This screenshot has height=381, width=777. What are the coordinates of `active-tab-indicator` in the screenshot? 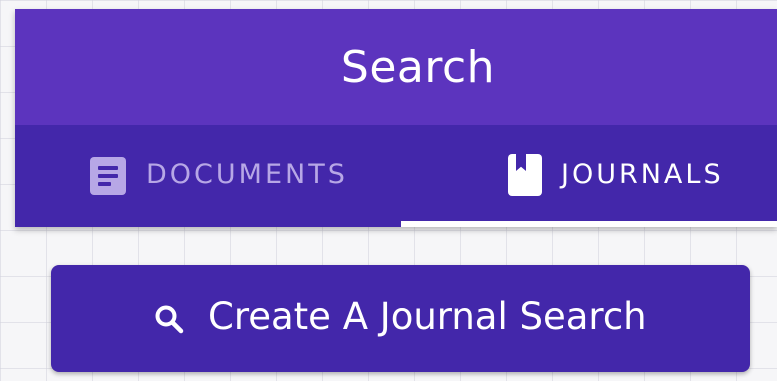 It's located at (589, 224).